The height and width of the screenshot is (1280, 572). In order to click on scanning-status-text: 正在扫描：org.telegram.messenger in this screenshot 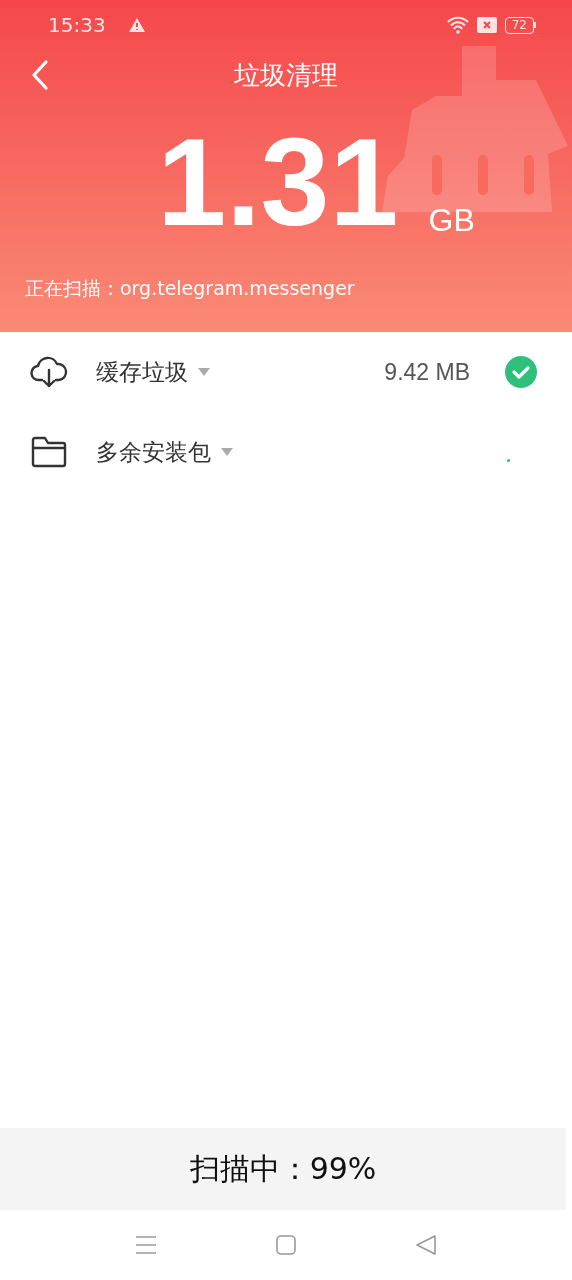, I will do `click(190, 288)`.